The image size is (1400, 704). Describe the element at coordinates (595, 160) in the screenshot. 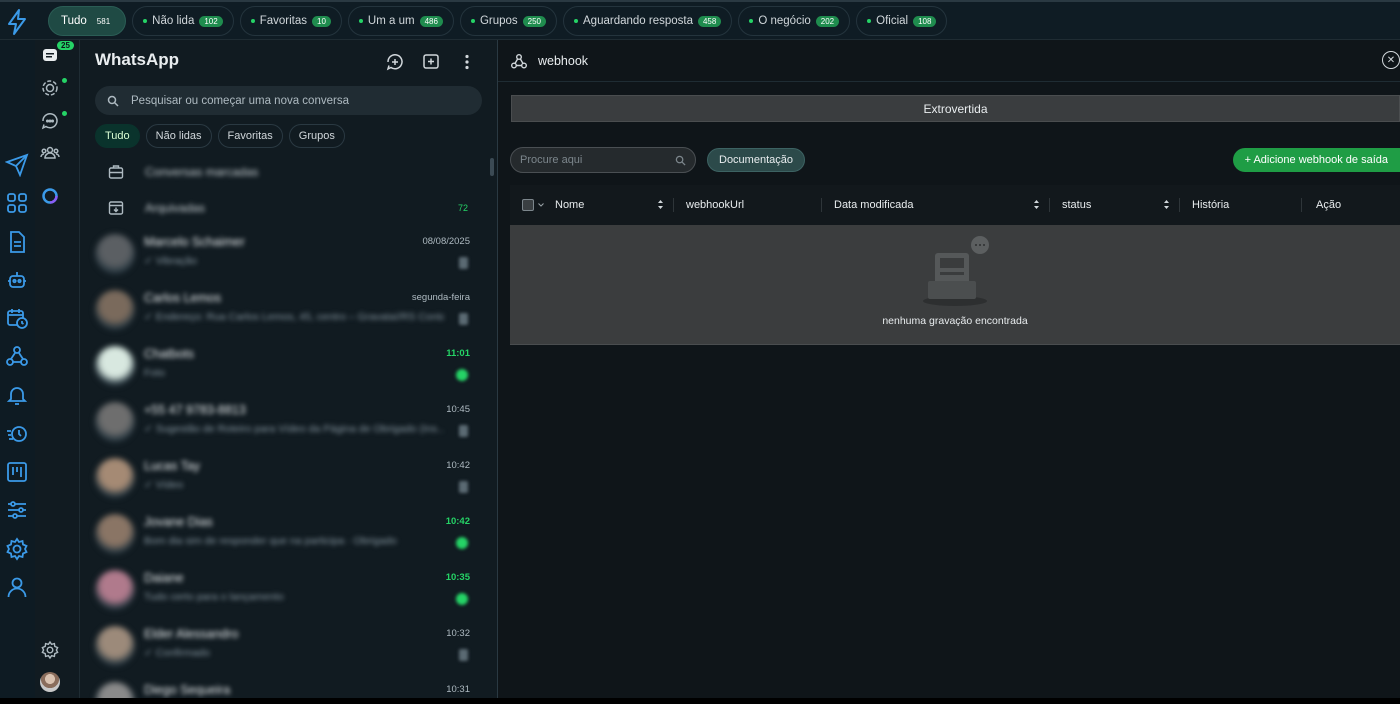

I see `webhook-search-input` at that location.